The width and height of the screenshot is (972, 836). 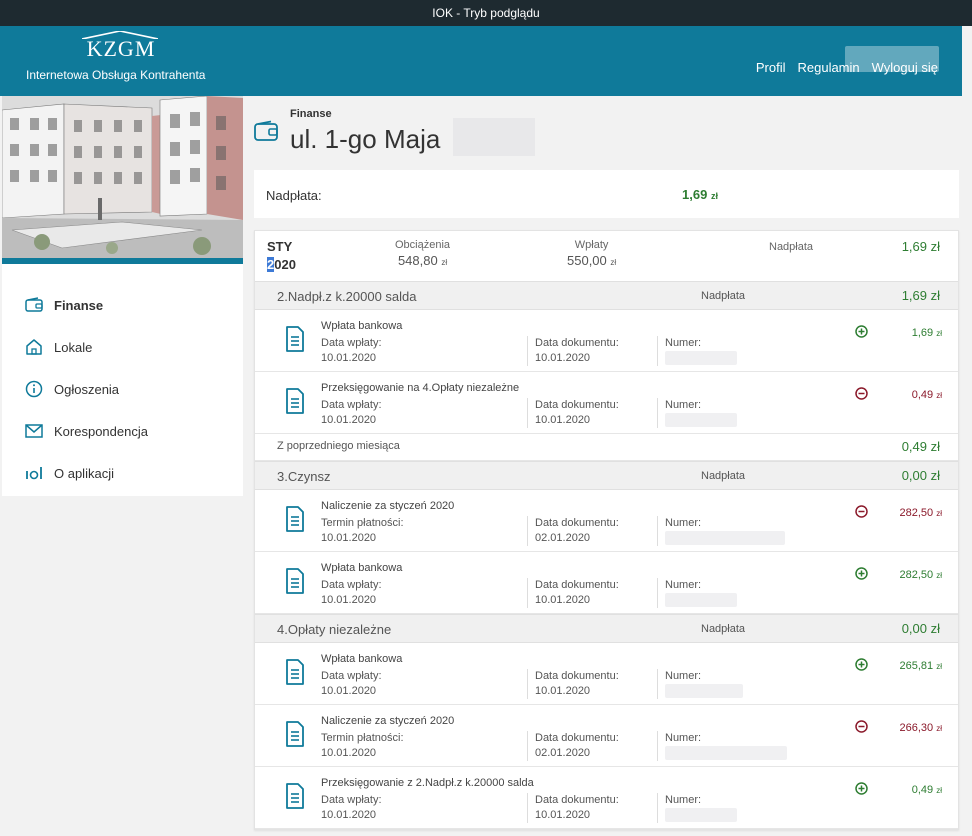 I want to click on address-number-redacted, so click(x=494, y=137).